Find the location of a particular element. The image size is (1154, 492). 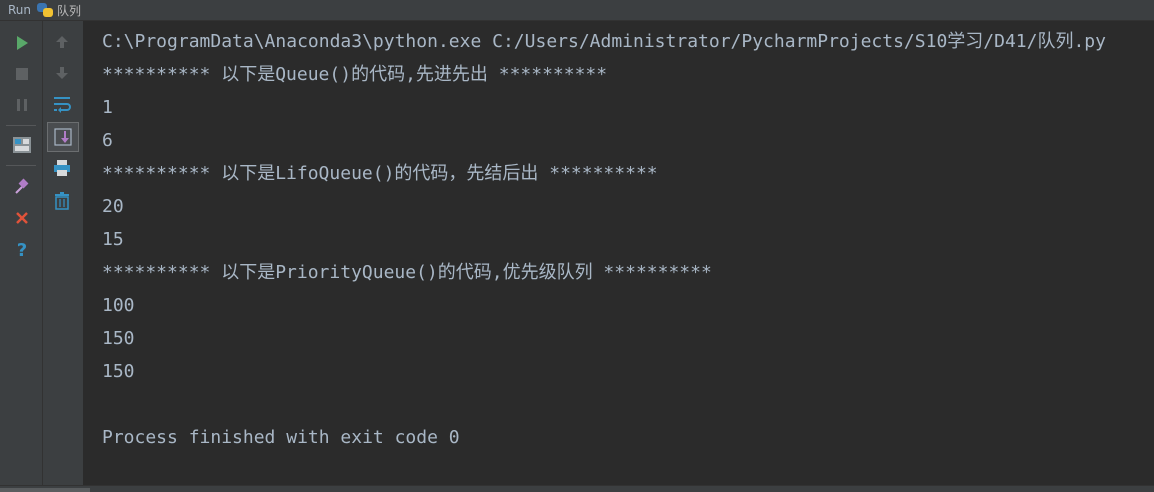

run-config-tab: 队列 is located at coordinates (69, 10).